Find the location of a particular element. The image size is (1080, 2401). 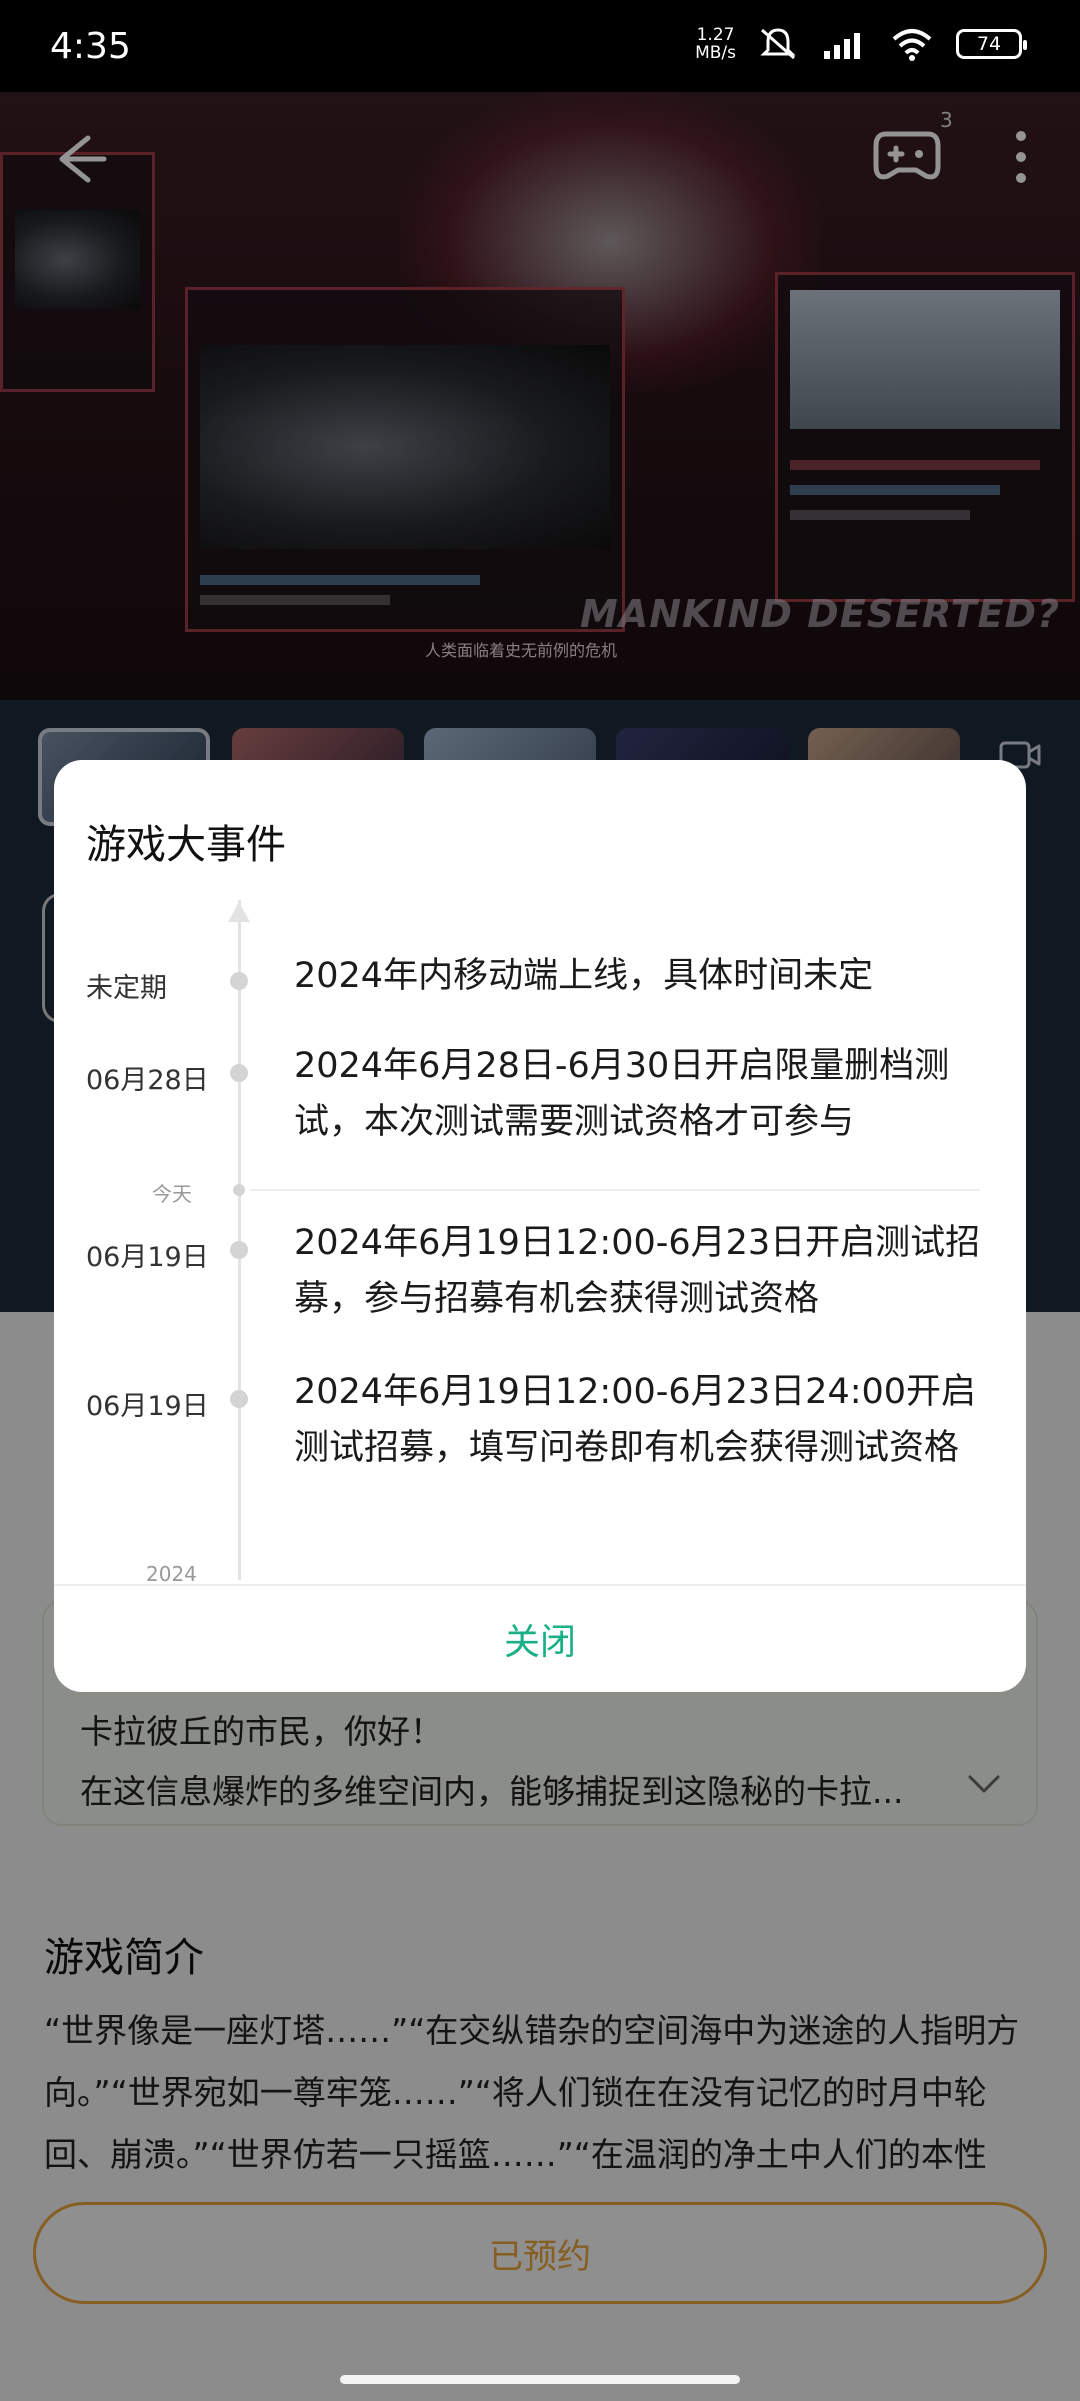

today-line is located at coordinates (615, 1190).